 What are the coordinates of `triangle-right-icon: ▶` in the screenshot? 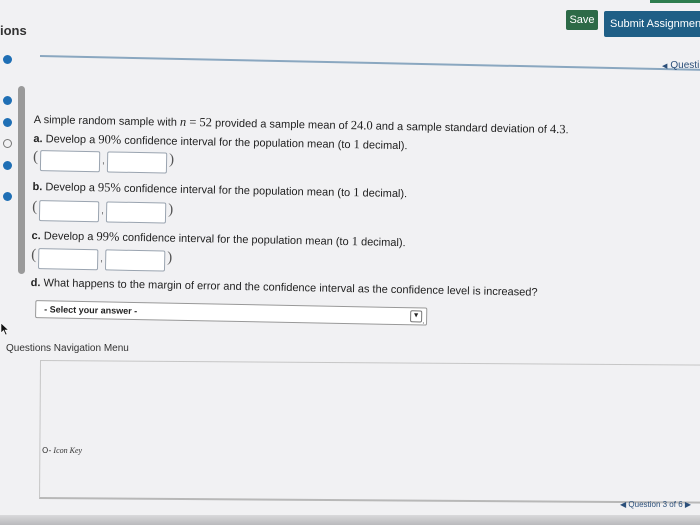 It's located at (688, 504).